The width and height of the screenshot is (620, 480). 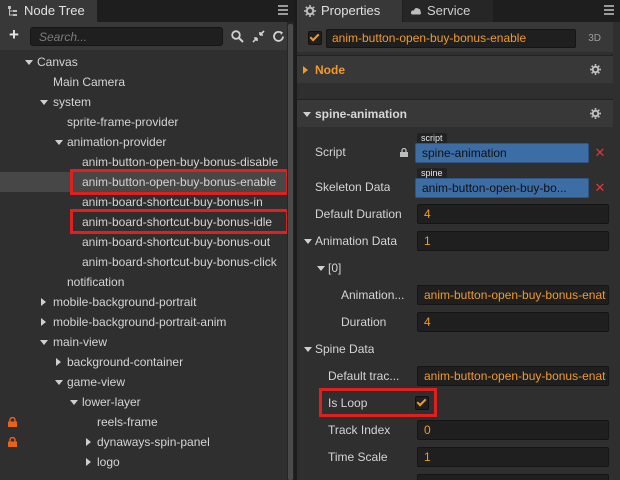 I want to click on tree-row: Main Camera, so click(x=147, y=82).